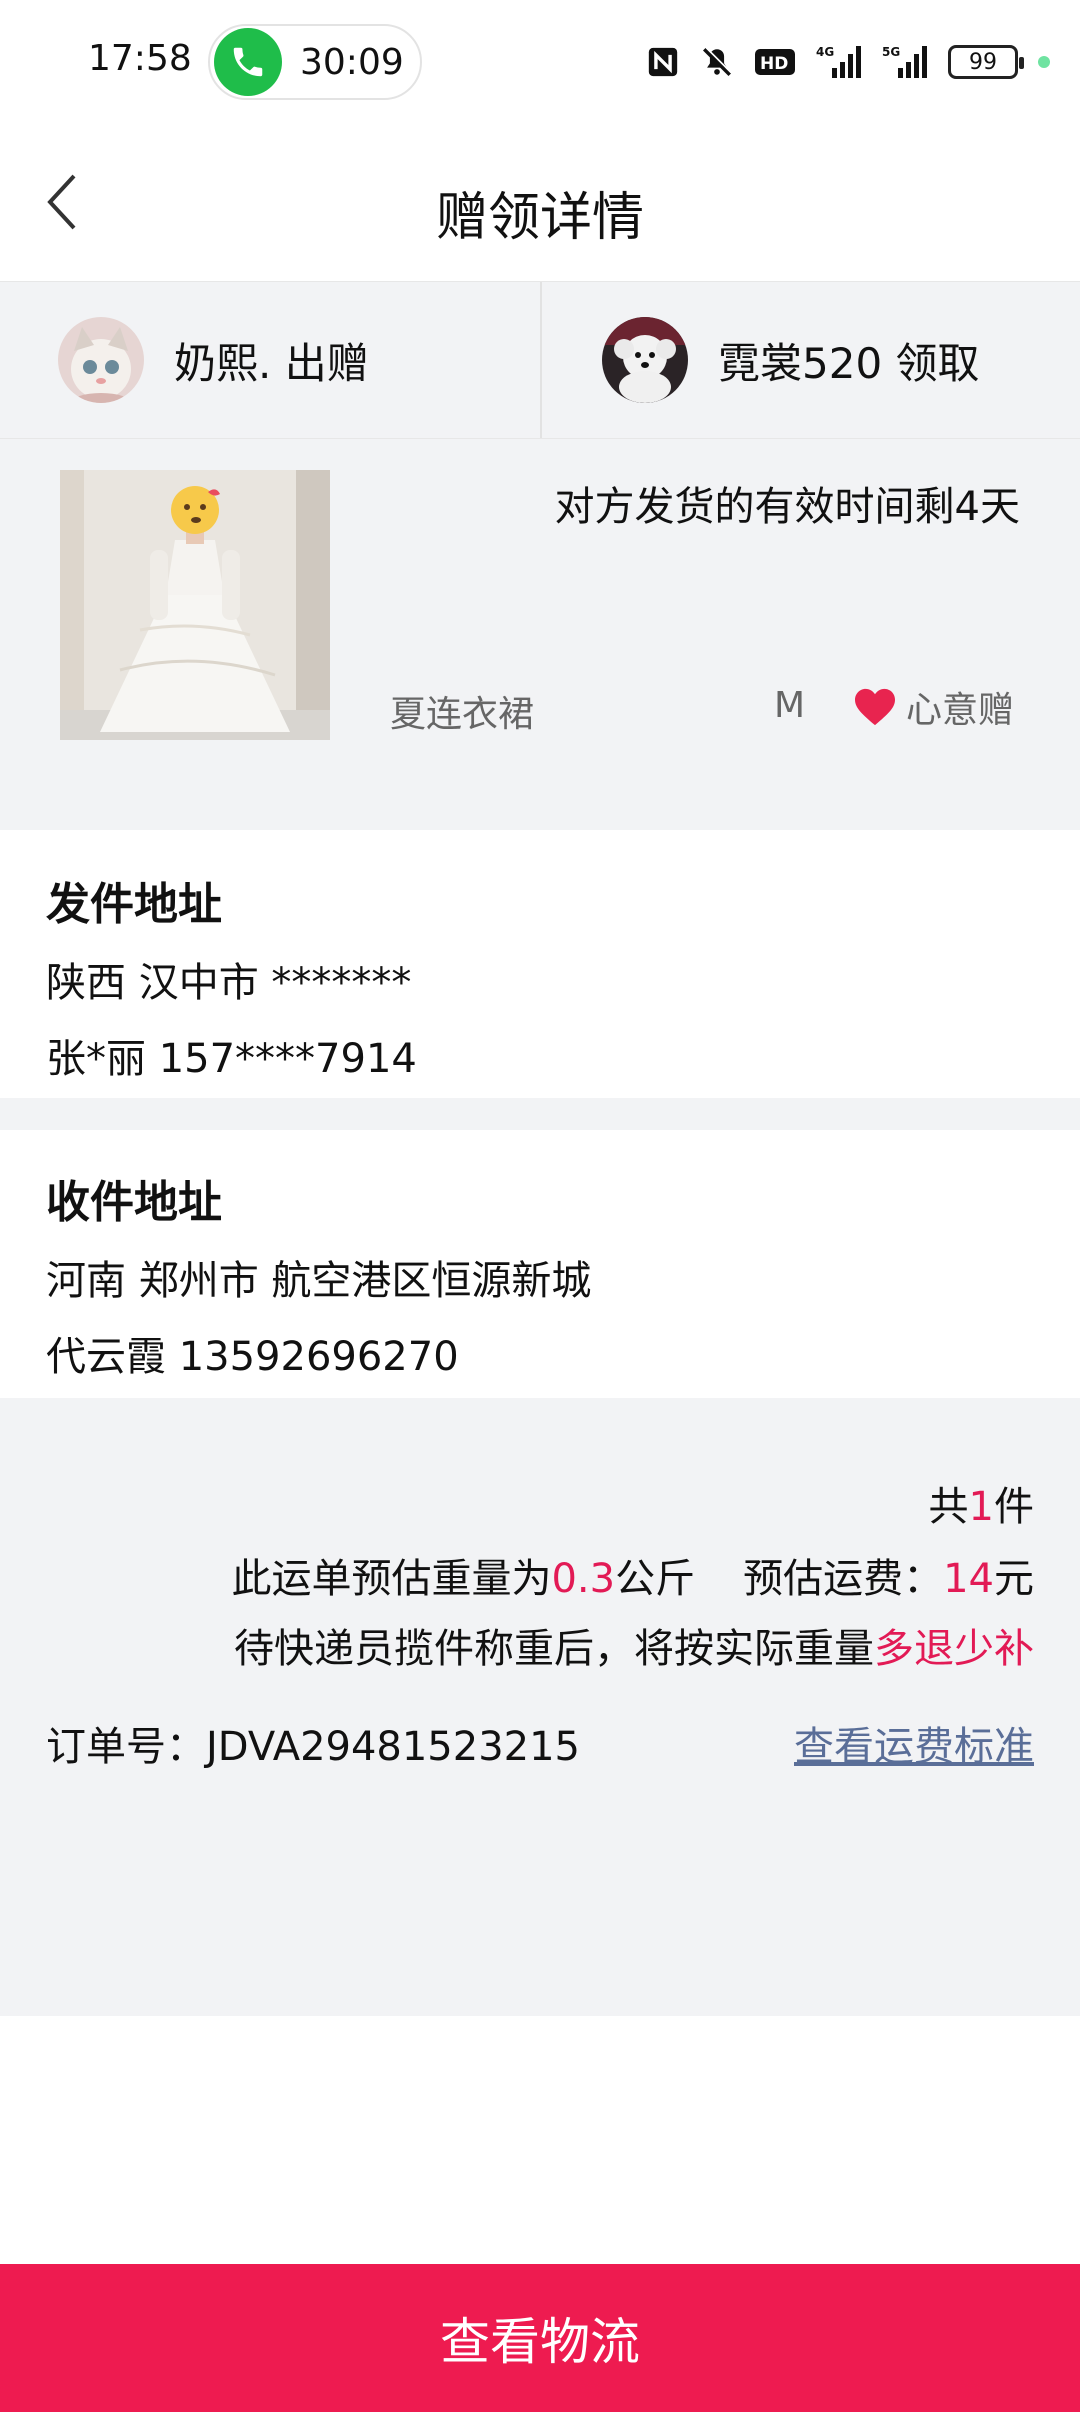 Image resolution: width=1080 pixels, height=2412 pixels. Describe the element at coordinates (462, 714) in the screenshot. I see `item-name: 夏连衣裙` at that location.